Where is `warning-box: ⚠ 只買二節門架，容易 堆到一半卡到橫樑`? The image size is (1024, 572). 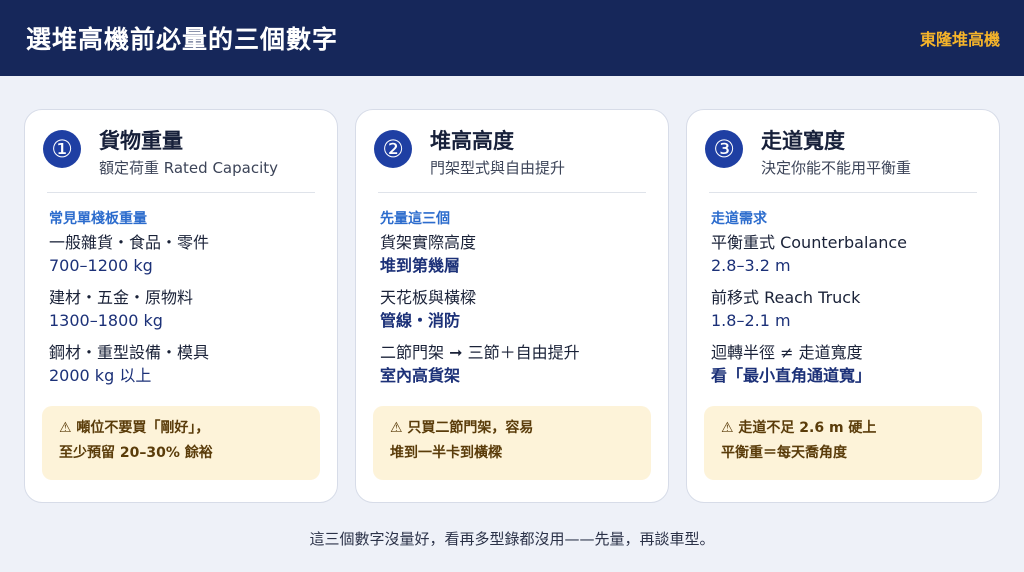
warning-box: ⚠ 只買二節門架，容易 堆到一半卡到橫樑 is located at coordinates (512, 443).